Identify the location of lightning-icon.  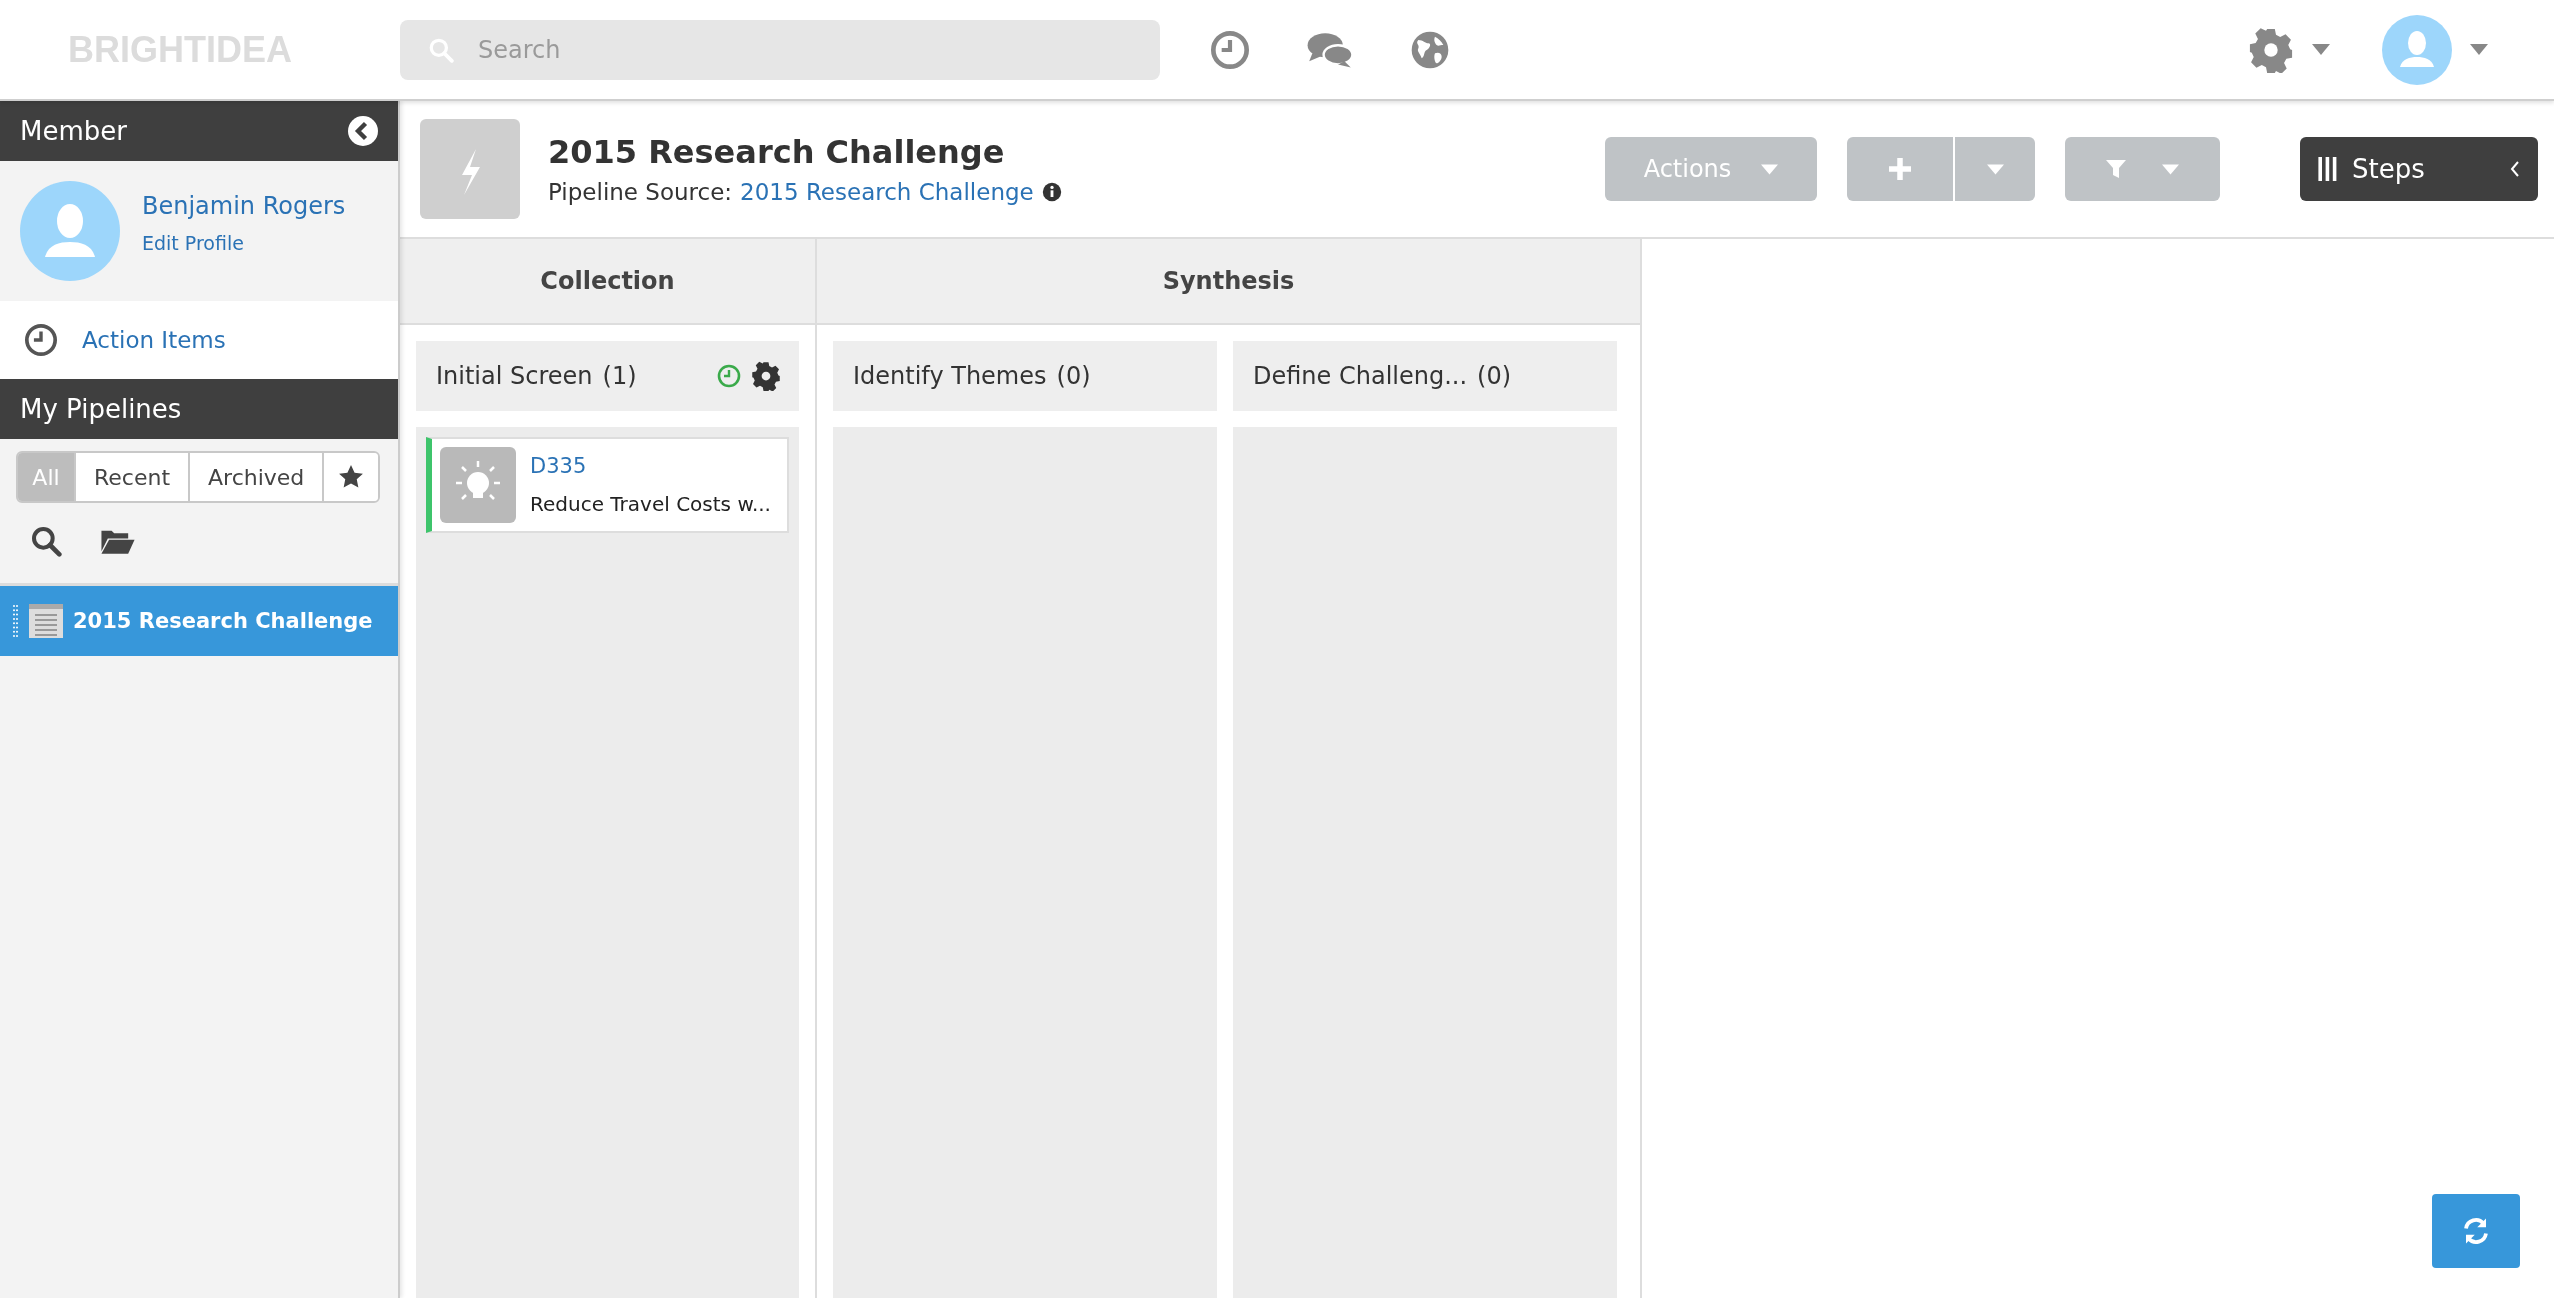
(470, 169).